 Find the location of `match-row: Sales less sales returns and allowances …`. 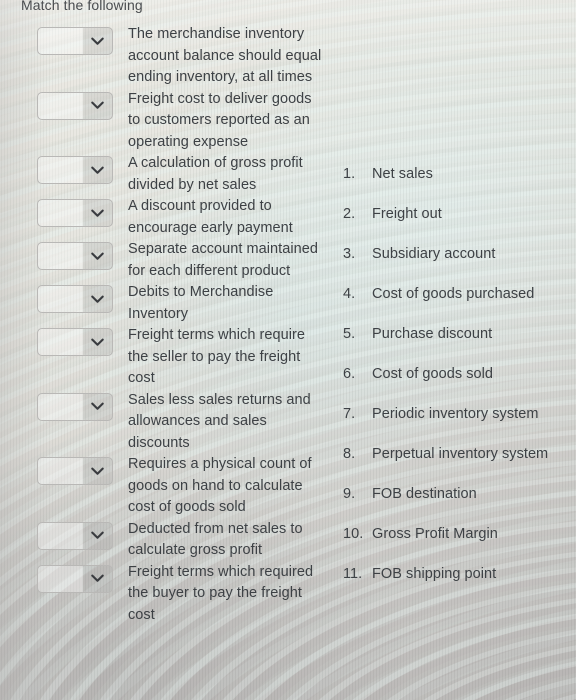

match-row: Sales less sales returns and allowances … is located at coordinates (165, 422).